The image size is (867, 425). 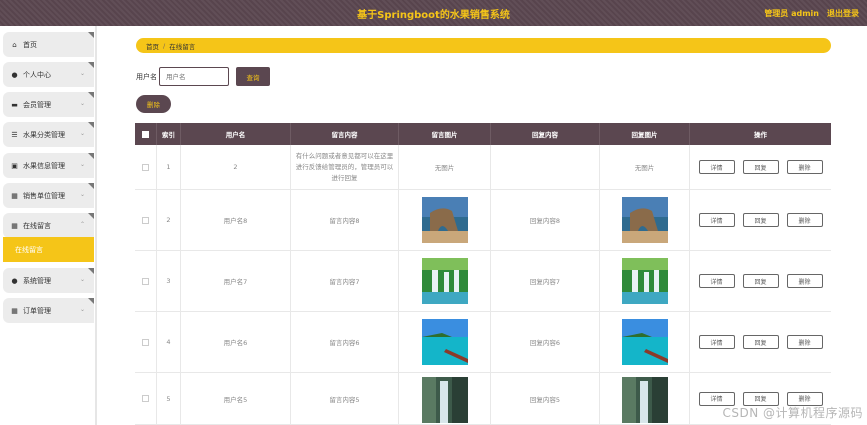 What do you see at coordinates (545, 220) in the screenshot?
I see `reply-cell: 回复内容8` at bounding box center [545, 220].